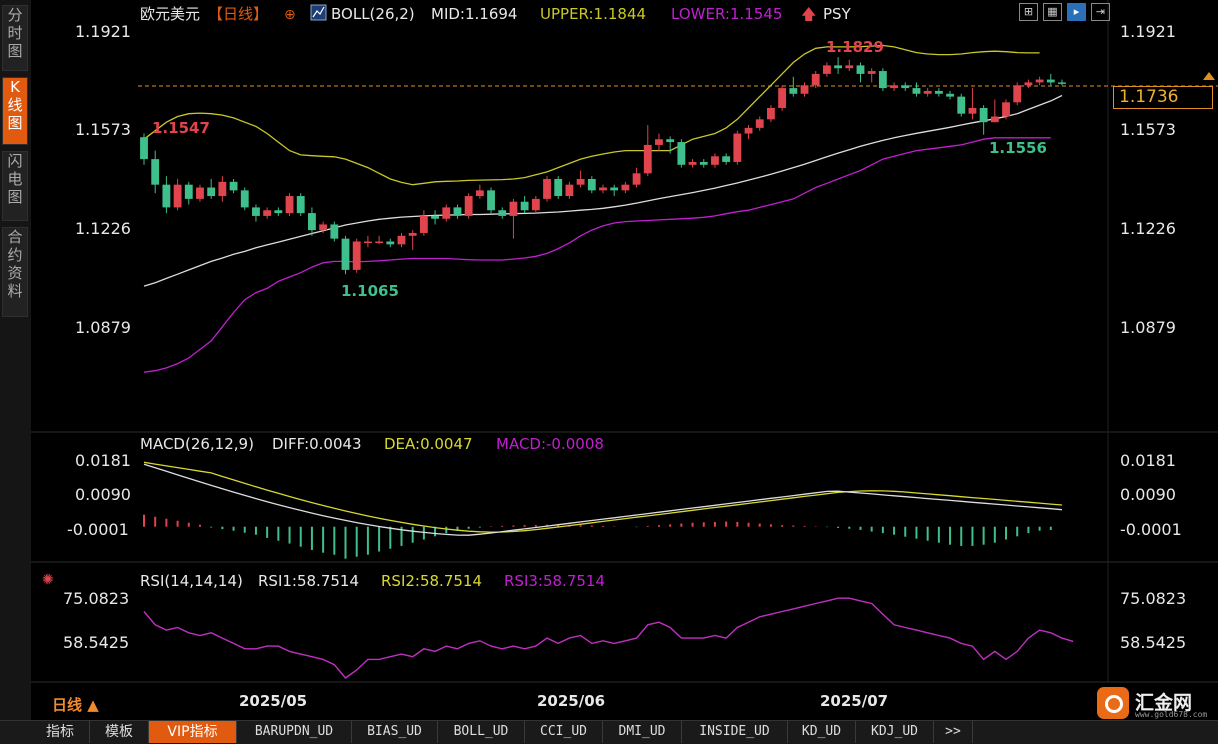 The image size is (1218, 744). What do you see at coordinates (317, 444) in the screenshot?
I see `macd-diff: DIFF:0.0043` at bounding box center [317, 444].